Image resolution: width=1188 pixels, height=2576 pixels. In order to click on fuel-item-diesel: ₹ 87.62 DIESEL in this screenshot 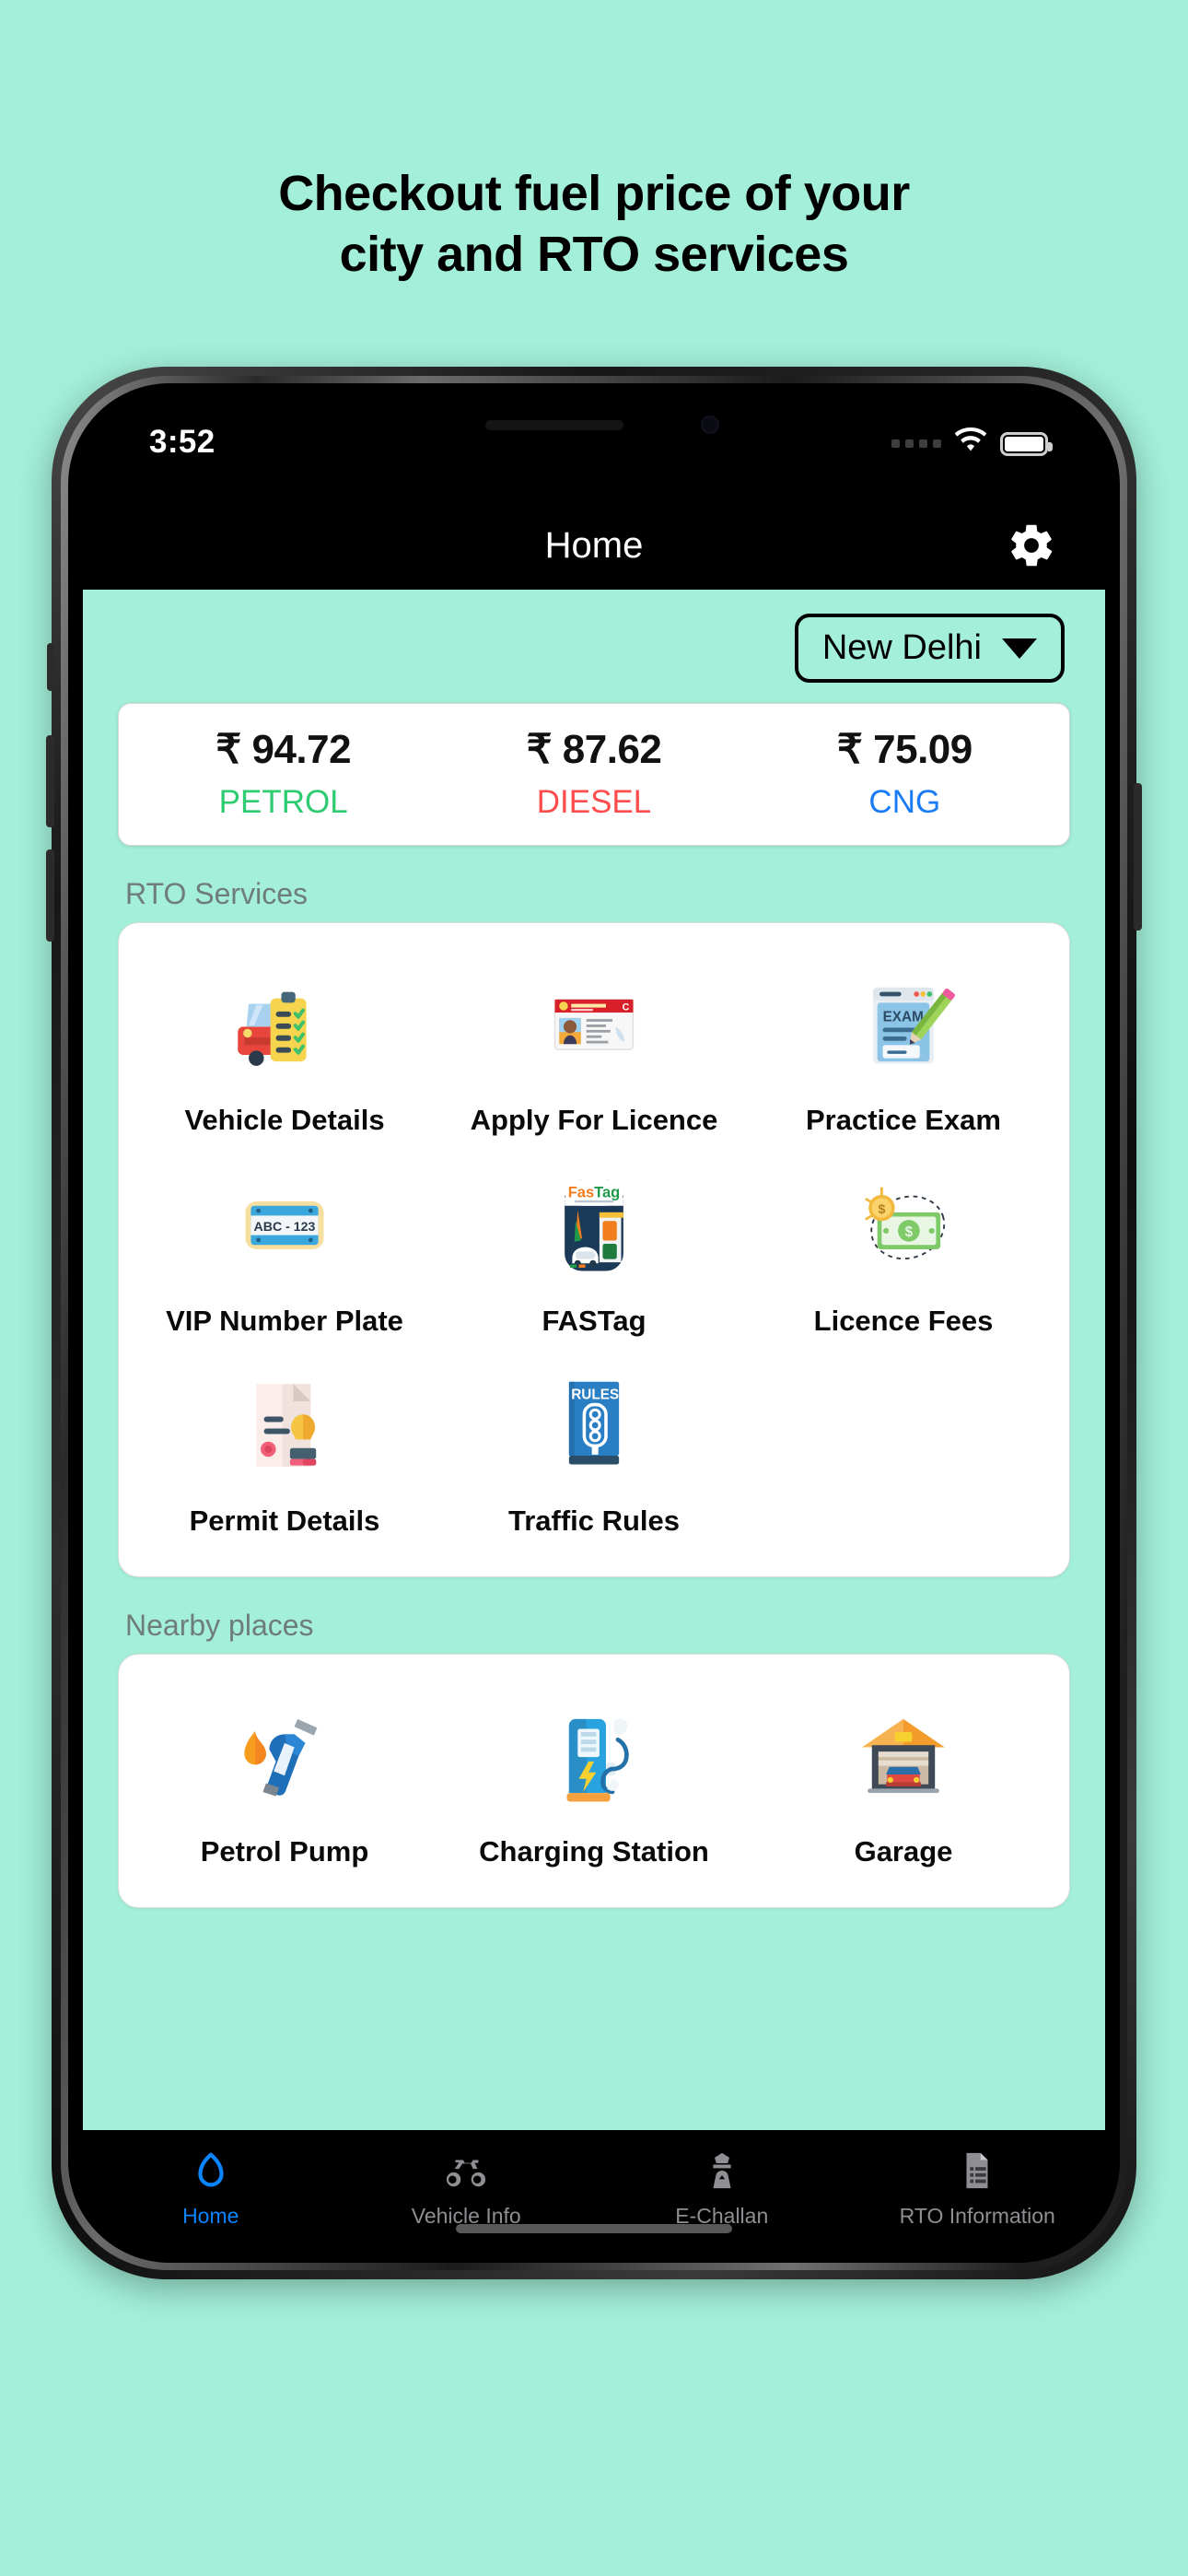, I will do `click(593, 773)`.